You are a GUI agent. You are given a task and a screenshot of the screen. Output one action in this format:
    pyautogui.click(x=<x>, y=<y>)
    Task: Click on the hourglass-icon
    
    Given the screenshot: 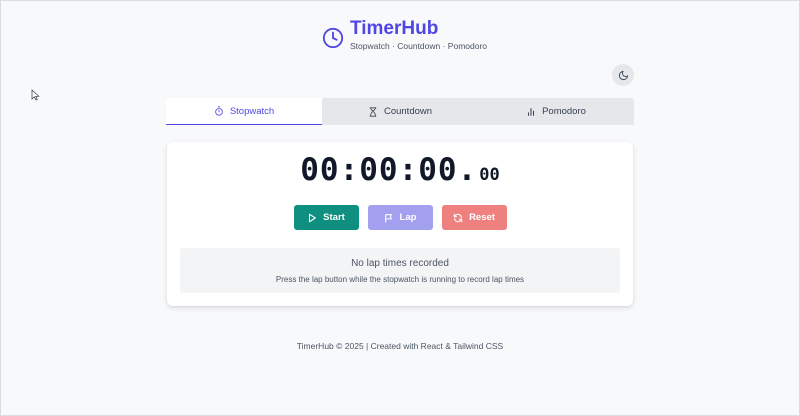 What is the action you would take?
    pyautogui.click(x=373, y=111)
    